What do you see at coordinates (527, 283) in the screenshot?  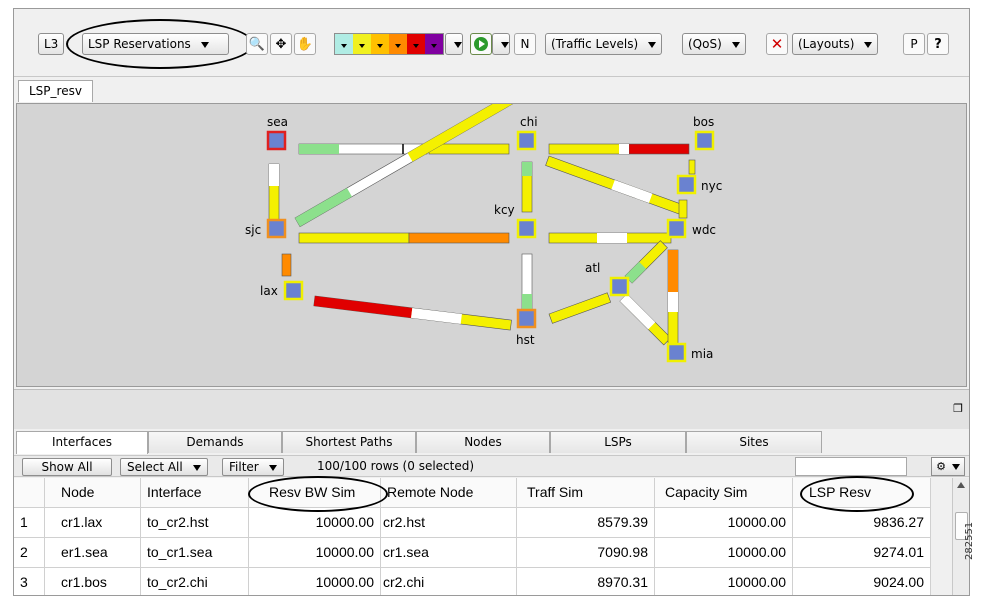 I see `link-kcy-hst` at bounding box center [527, 283].